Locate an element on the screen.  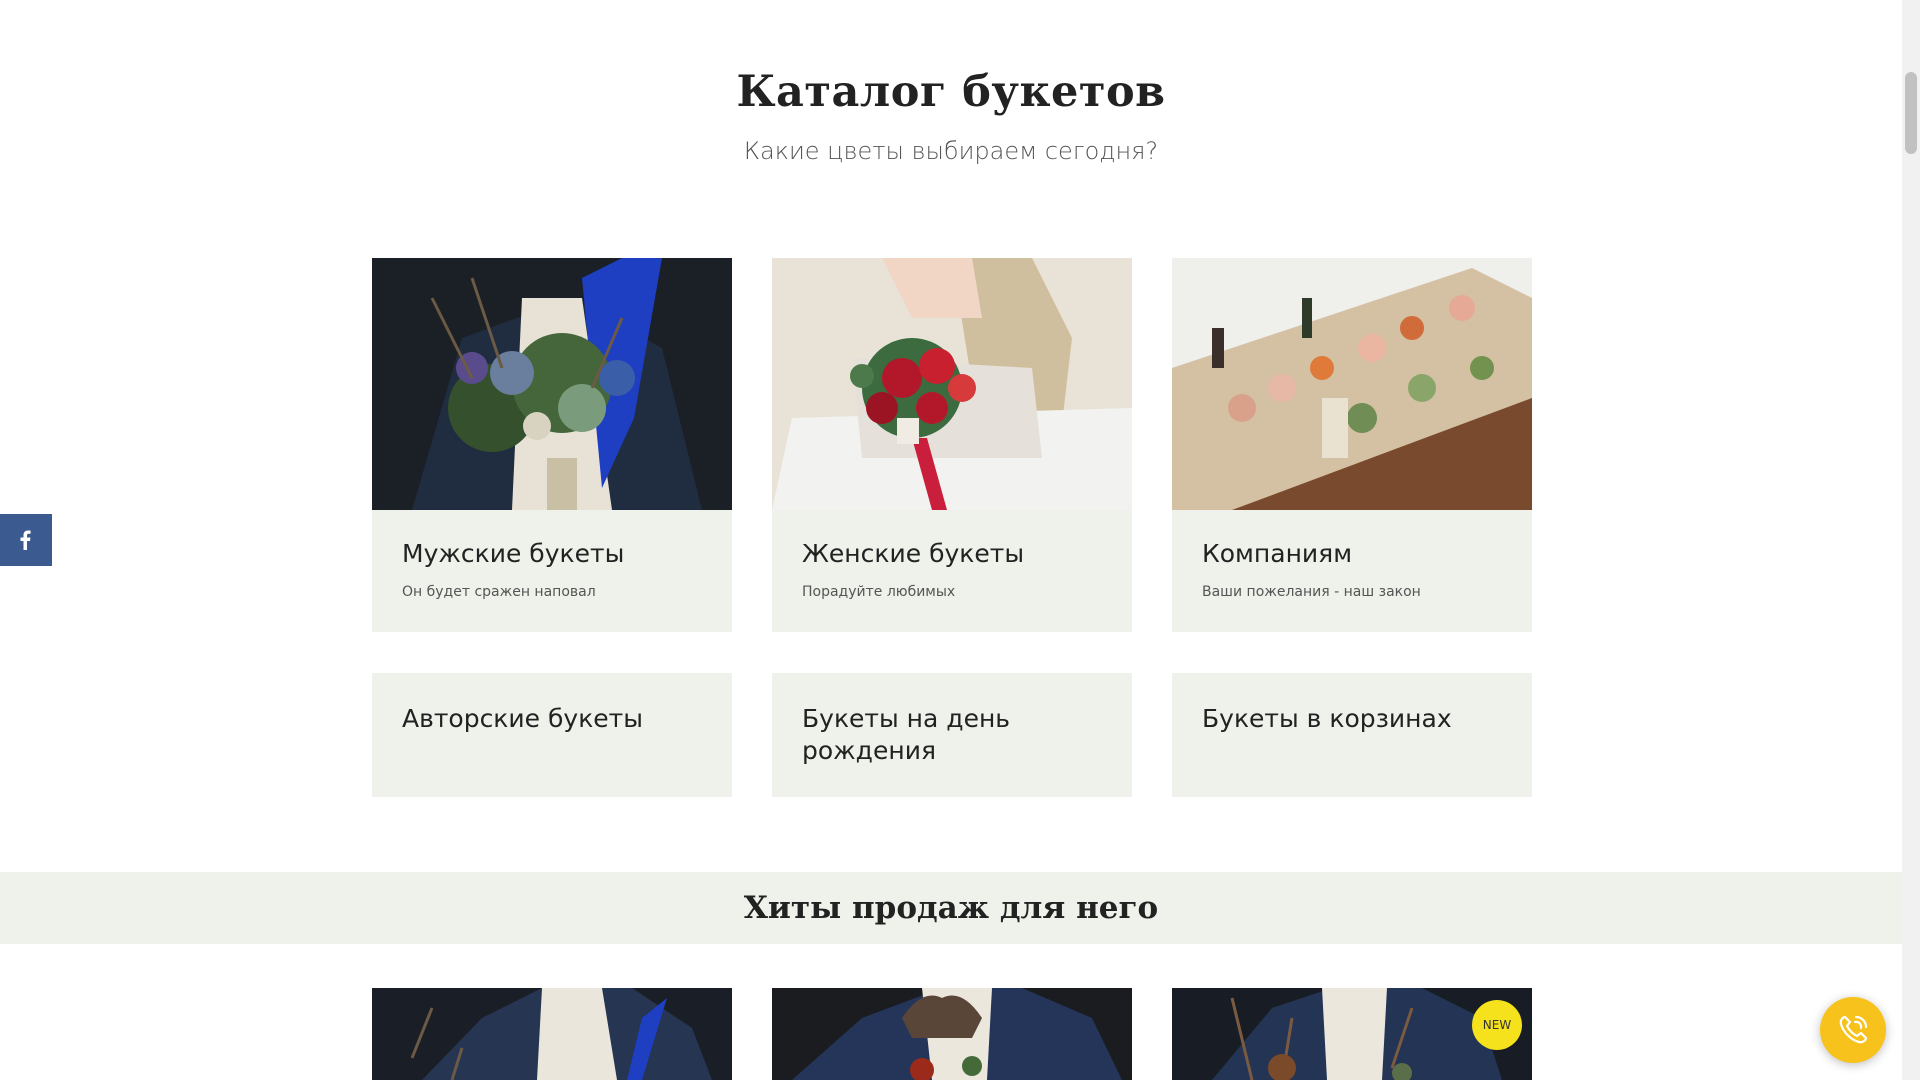
facebook-share-button is located at coordinates (26, 540).